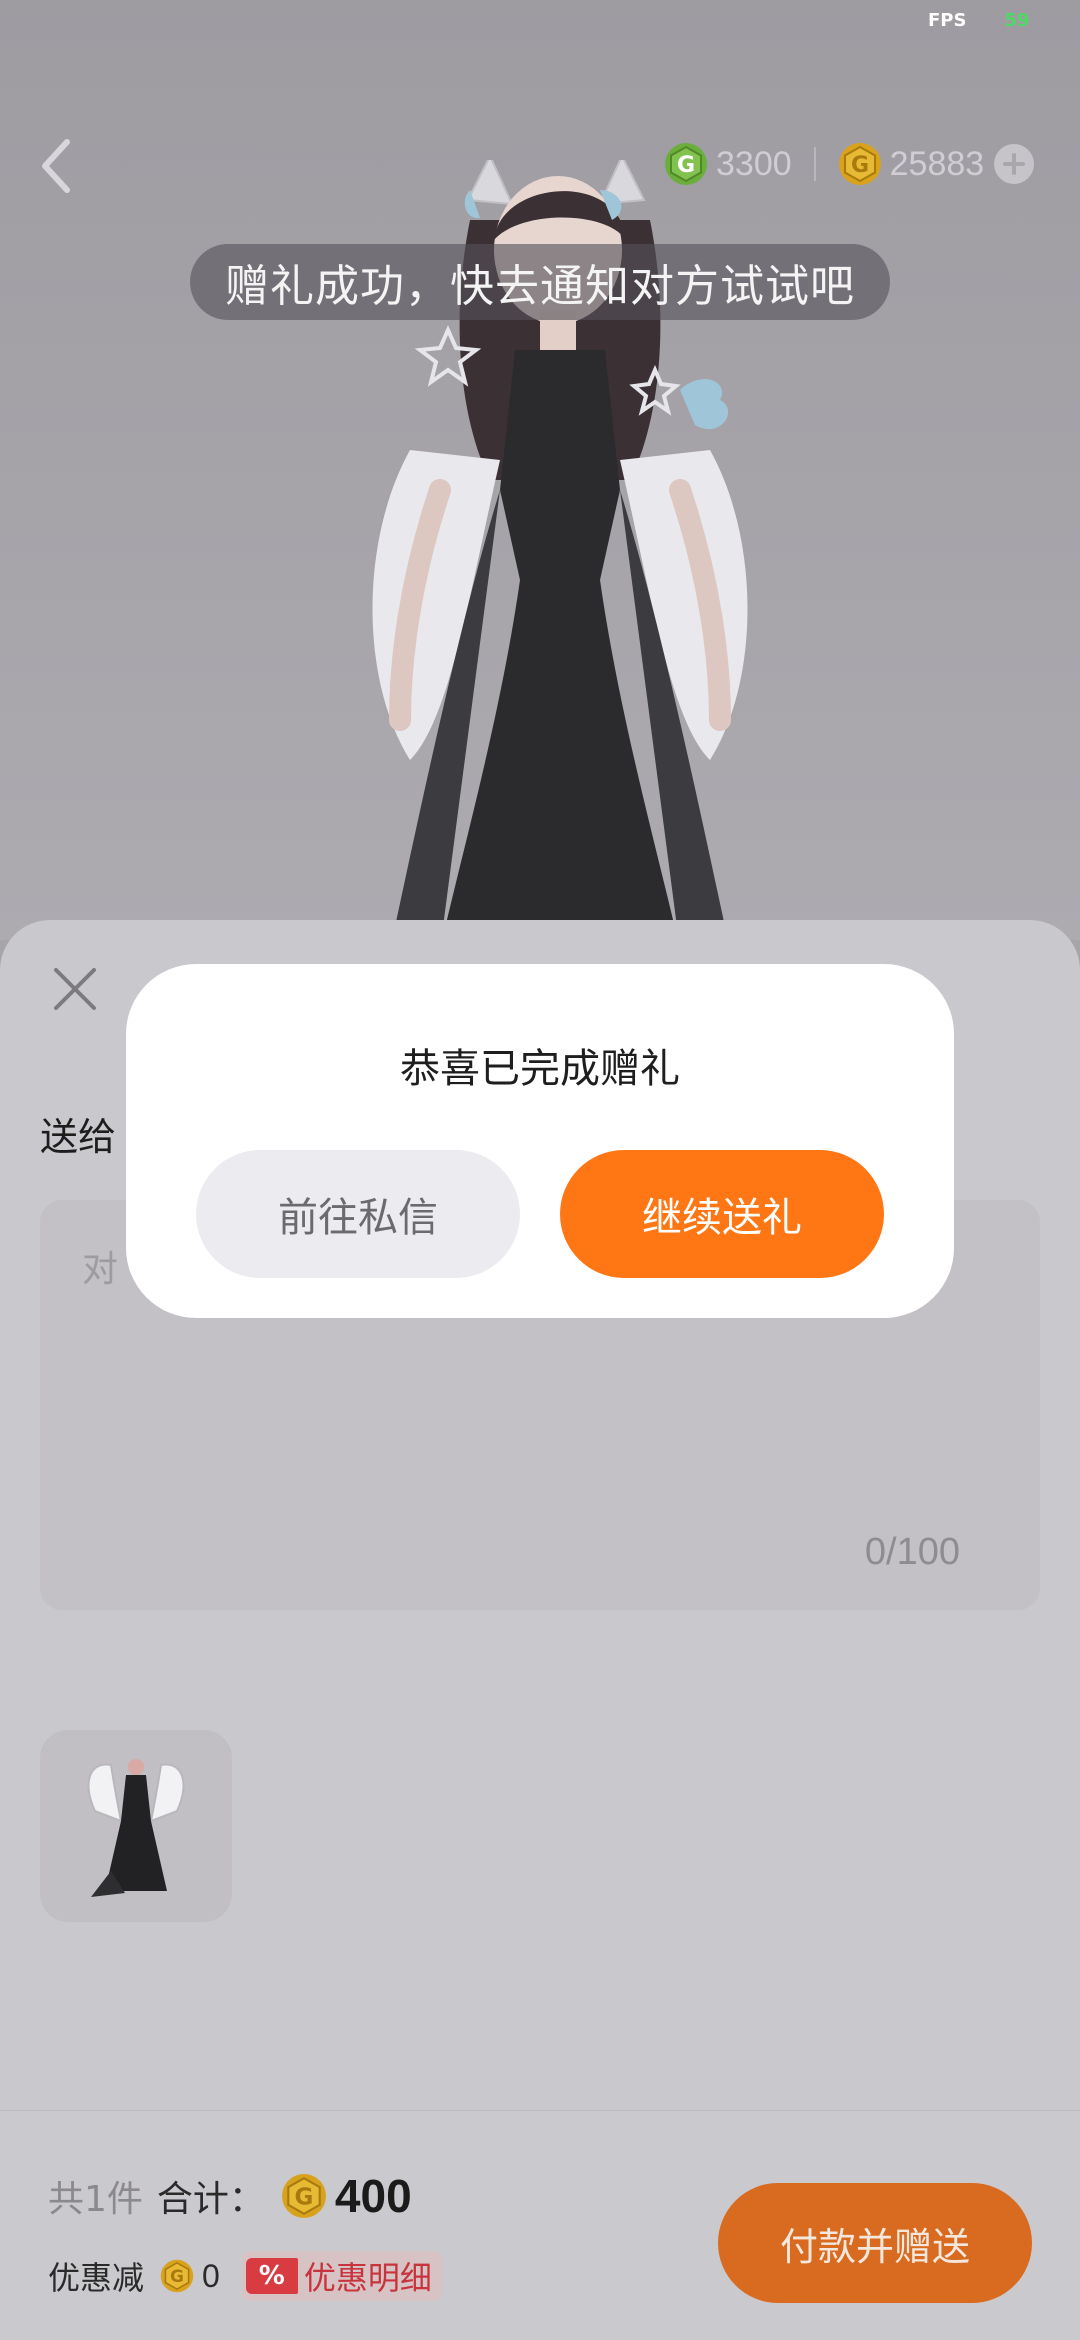  Describe the element at coordinates (78, 1137) in the screenshot. I see `send-to-label: 送给` at that location.